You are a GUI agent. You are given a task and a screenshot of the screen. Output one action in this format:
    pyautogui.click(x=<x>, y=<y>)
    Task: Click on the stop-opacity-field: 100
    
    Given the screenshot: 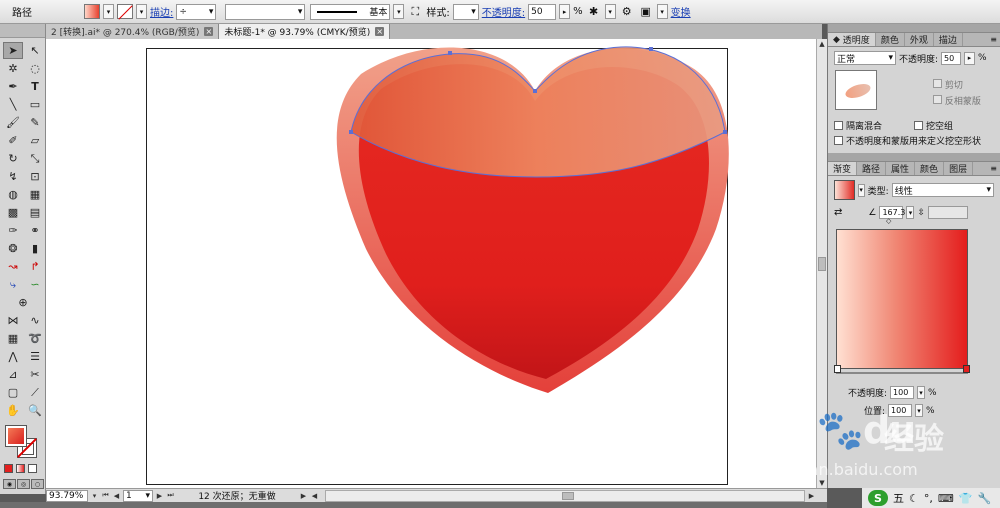 What is the action you would take?
    pyautogui.click(x=902, y=392)
    